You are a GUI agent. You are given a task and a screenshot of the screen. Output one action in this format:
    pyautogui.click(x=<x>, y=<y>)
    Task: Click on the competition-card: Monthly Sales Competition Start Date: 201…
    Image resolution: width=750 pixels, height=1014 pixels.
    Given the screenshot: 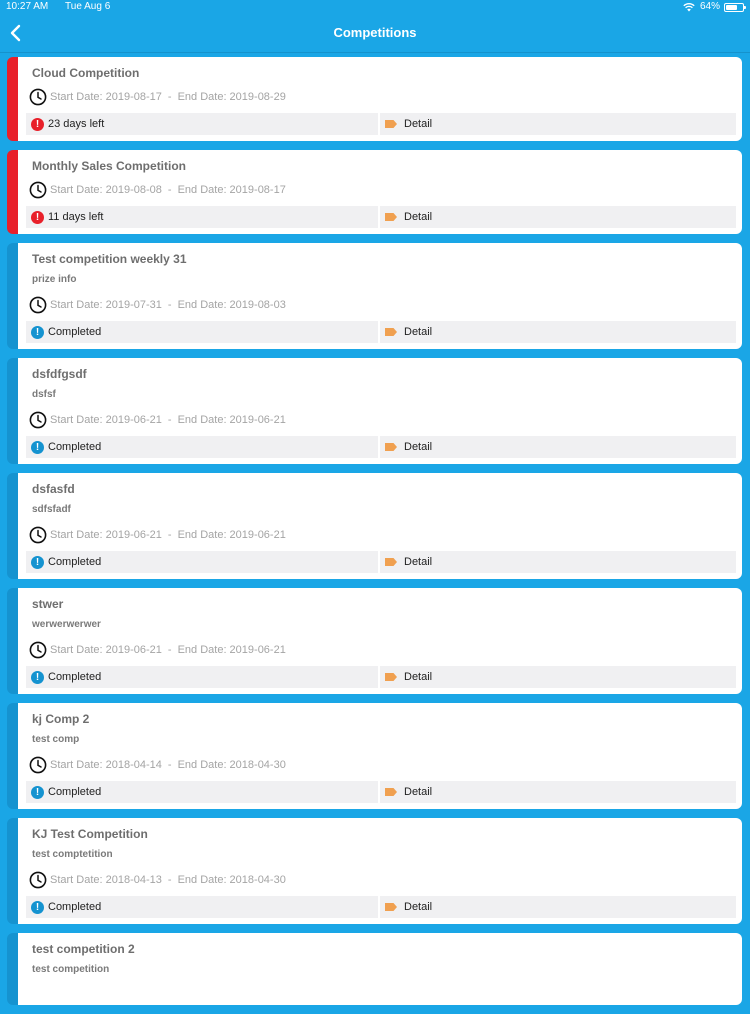 What is the action you would take?
    pyautogui.click(x=374, y=192)
    